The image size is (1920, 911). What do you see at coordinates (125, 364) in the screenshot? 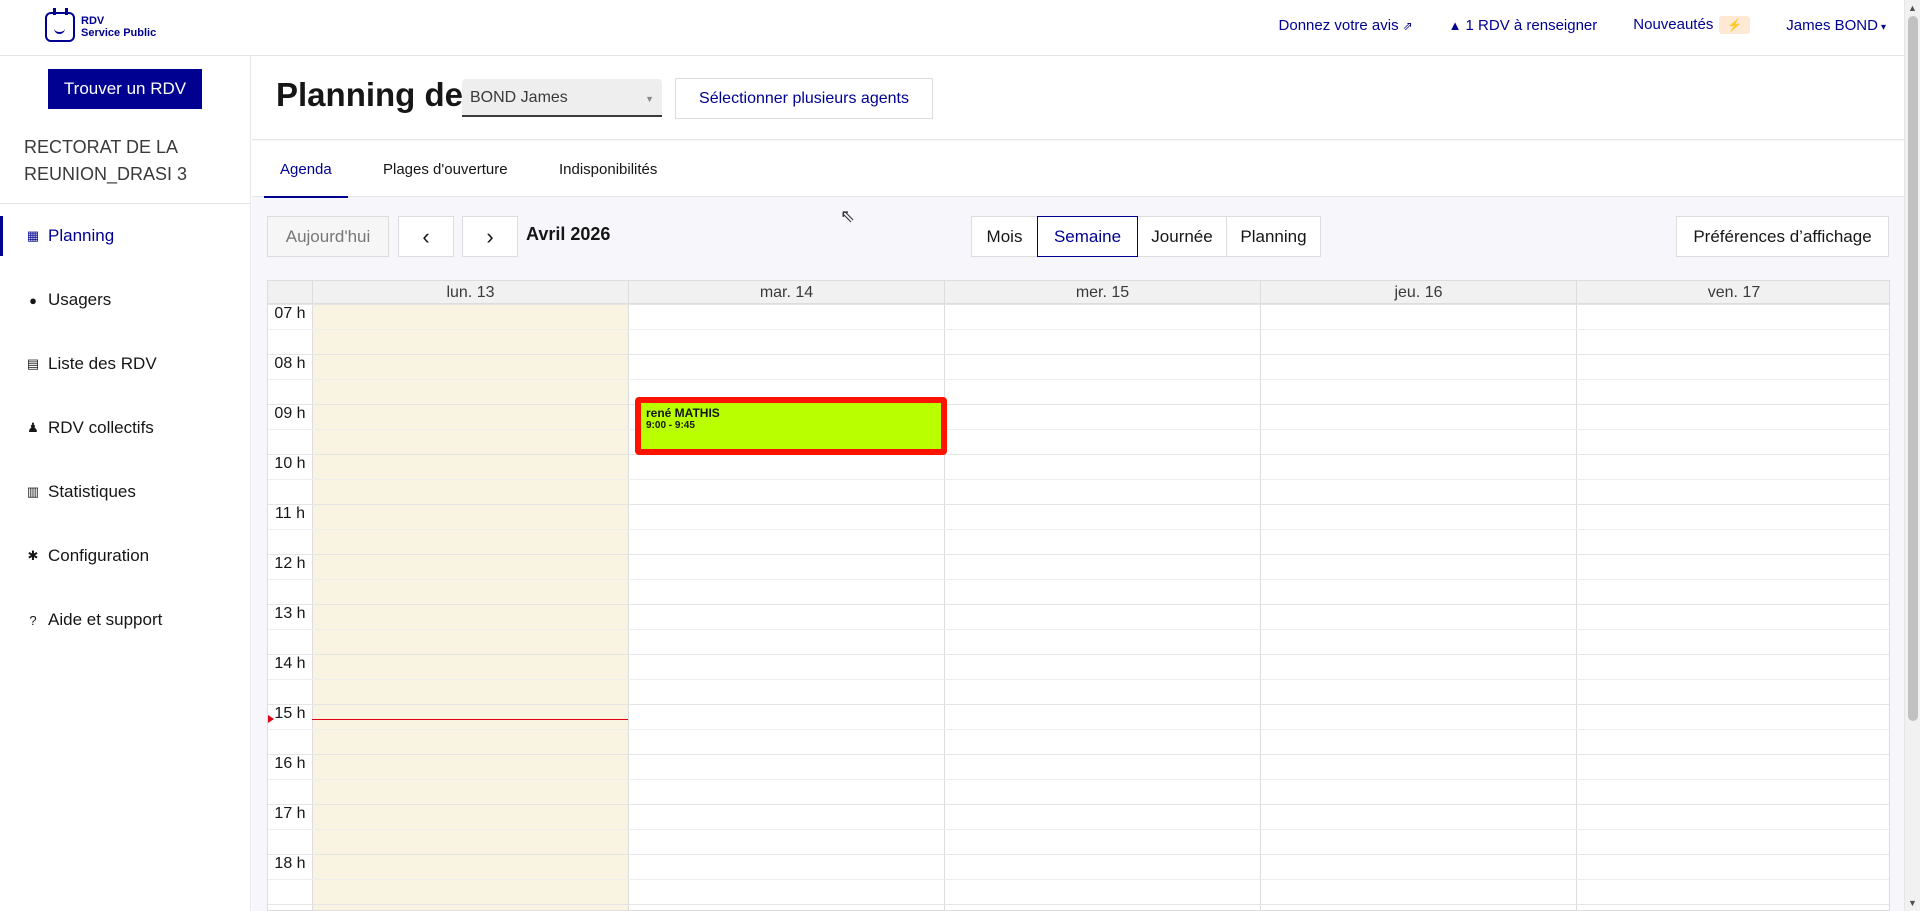
I see `sidebar-item-liste-rdv: ▤ Liste des RDV` at bounding box center [125, 364].